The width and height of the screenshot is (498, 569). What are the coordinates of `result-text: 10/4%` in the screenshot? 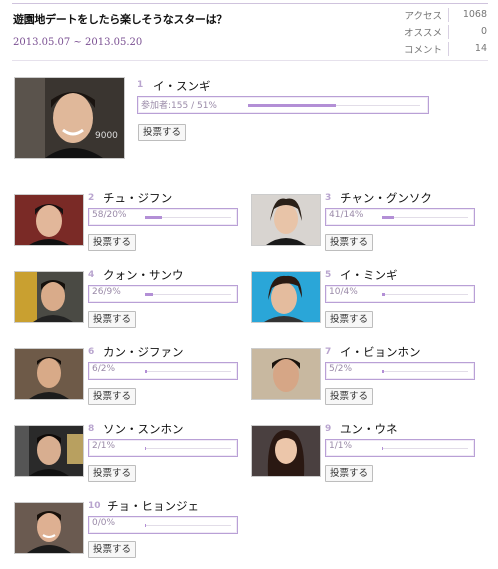 It's located at (343, 292).